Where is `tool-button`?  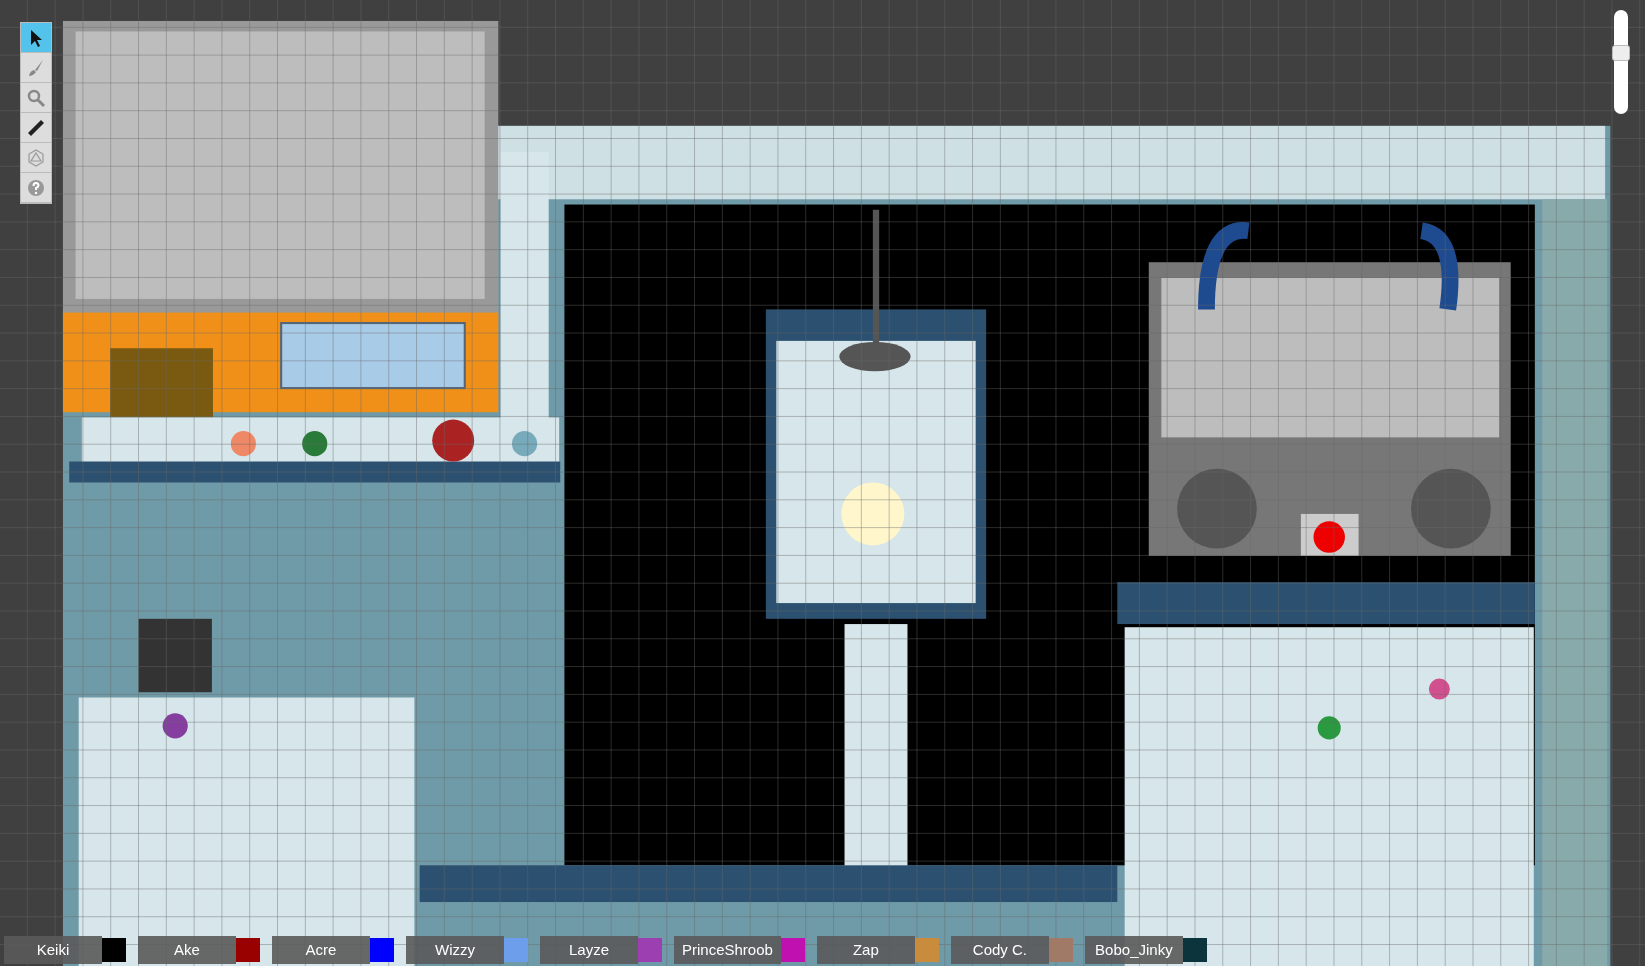 tool-button is located at coordinates (36, 38).